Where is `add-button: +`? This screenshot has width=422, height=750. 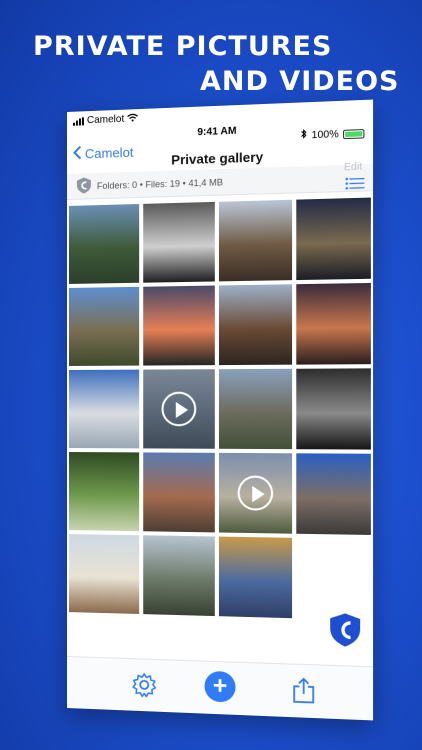 add-button: + is located at coordinates (220, 686).